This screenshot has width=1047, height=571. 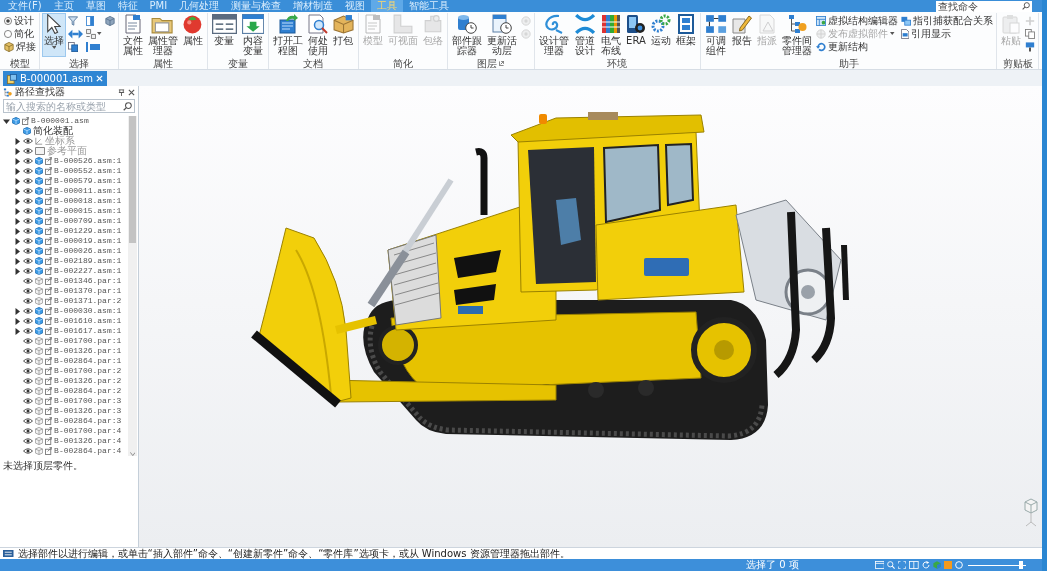 I want to click on funnel-icon, so click(x=73, y=20).